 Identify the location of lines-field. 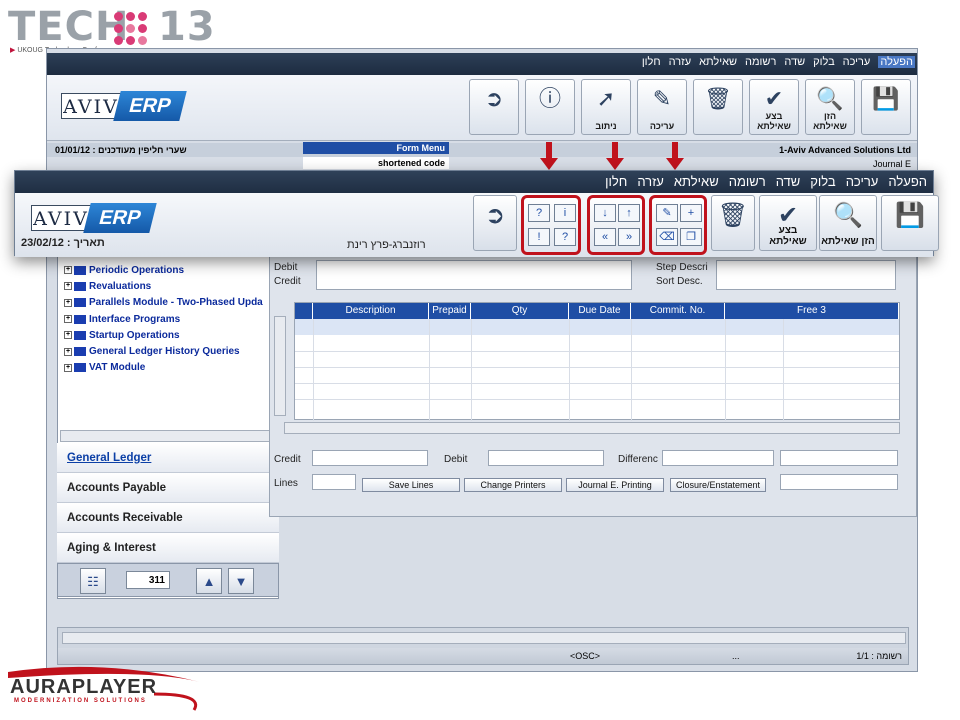
(334, 482).